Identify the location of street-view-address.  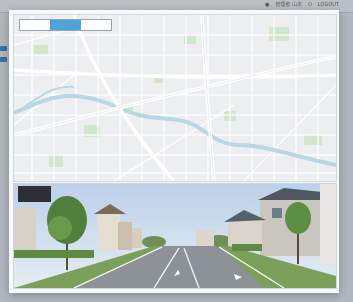
(34, 194).